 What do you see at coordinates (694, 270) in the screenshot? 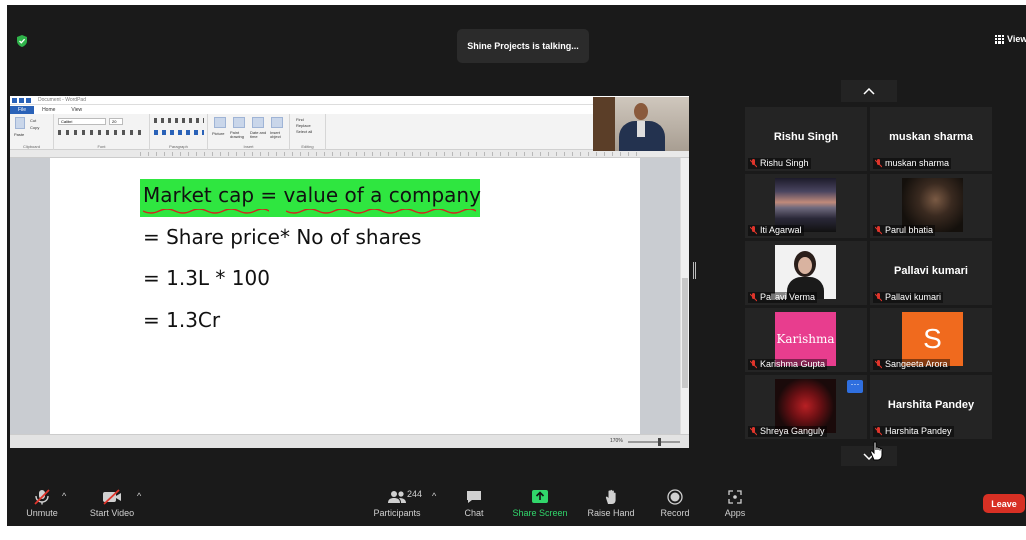
I see `split-view-handle` at bounding box center [694, 270].